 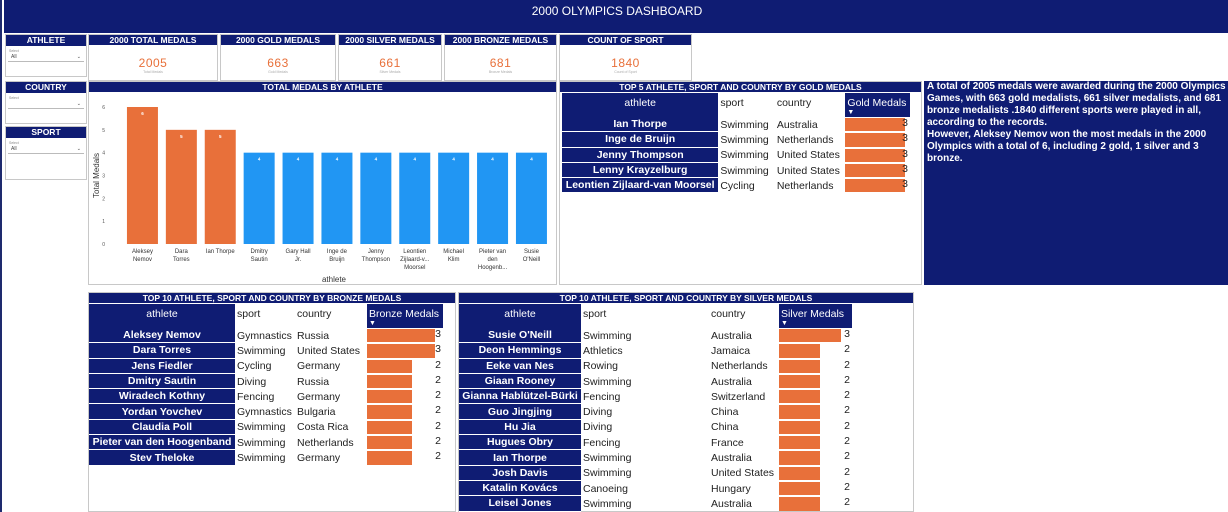 I want to click on country-dropdown: ⌄, so click(x=46, y=104).